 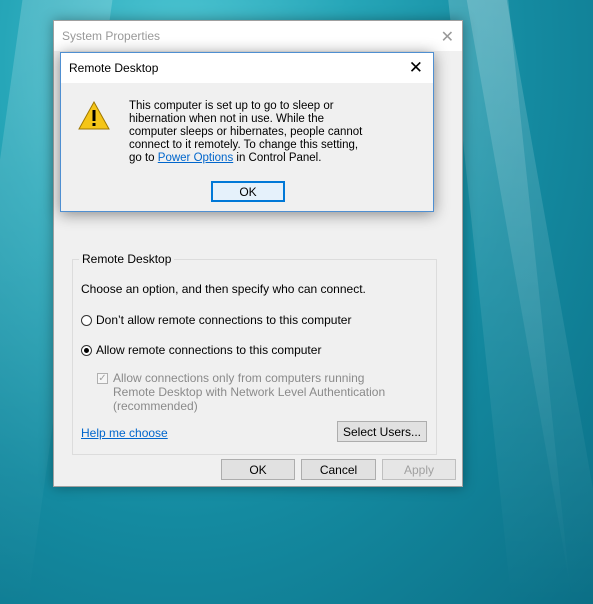 I want to click on system-properties-titlebar: System Properties ✕, so click(x=258, y=36).